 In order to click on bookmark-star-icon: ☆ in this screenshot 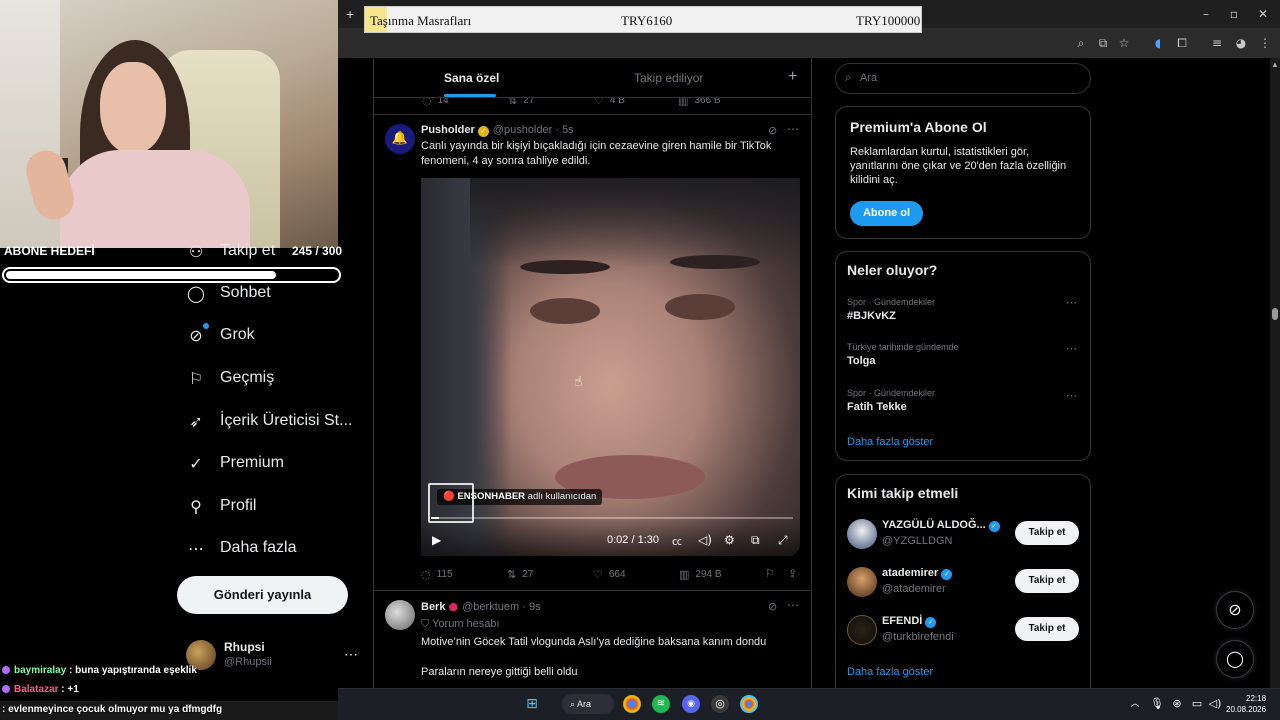, I will do `click(1124, 43)`.